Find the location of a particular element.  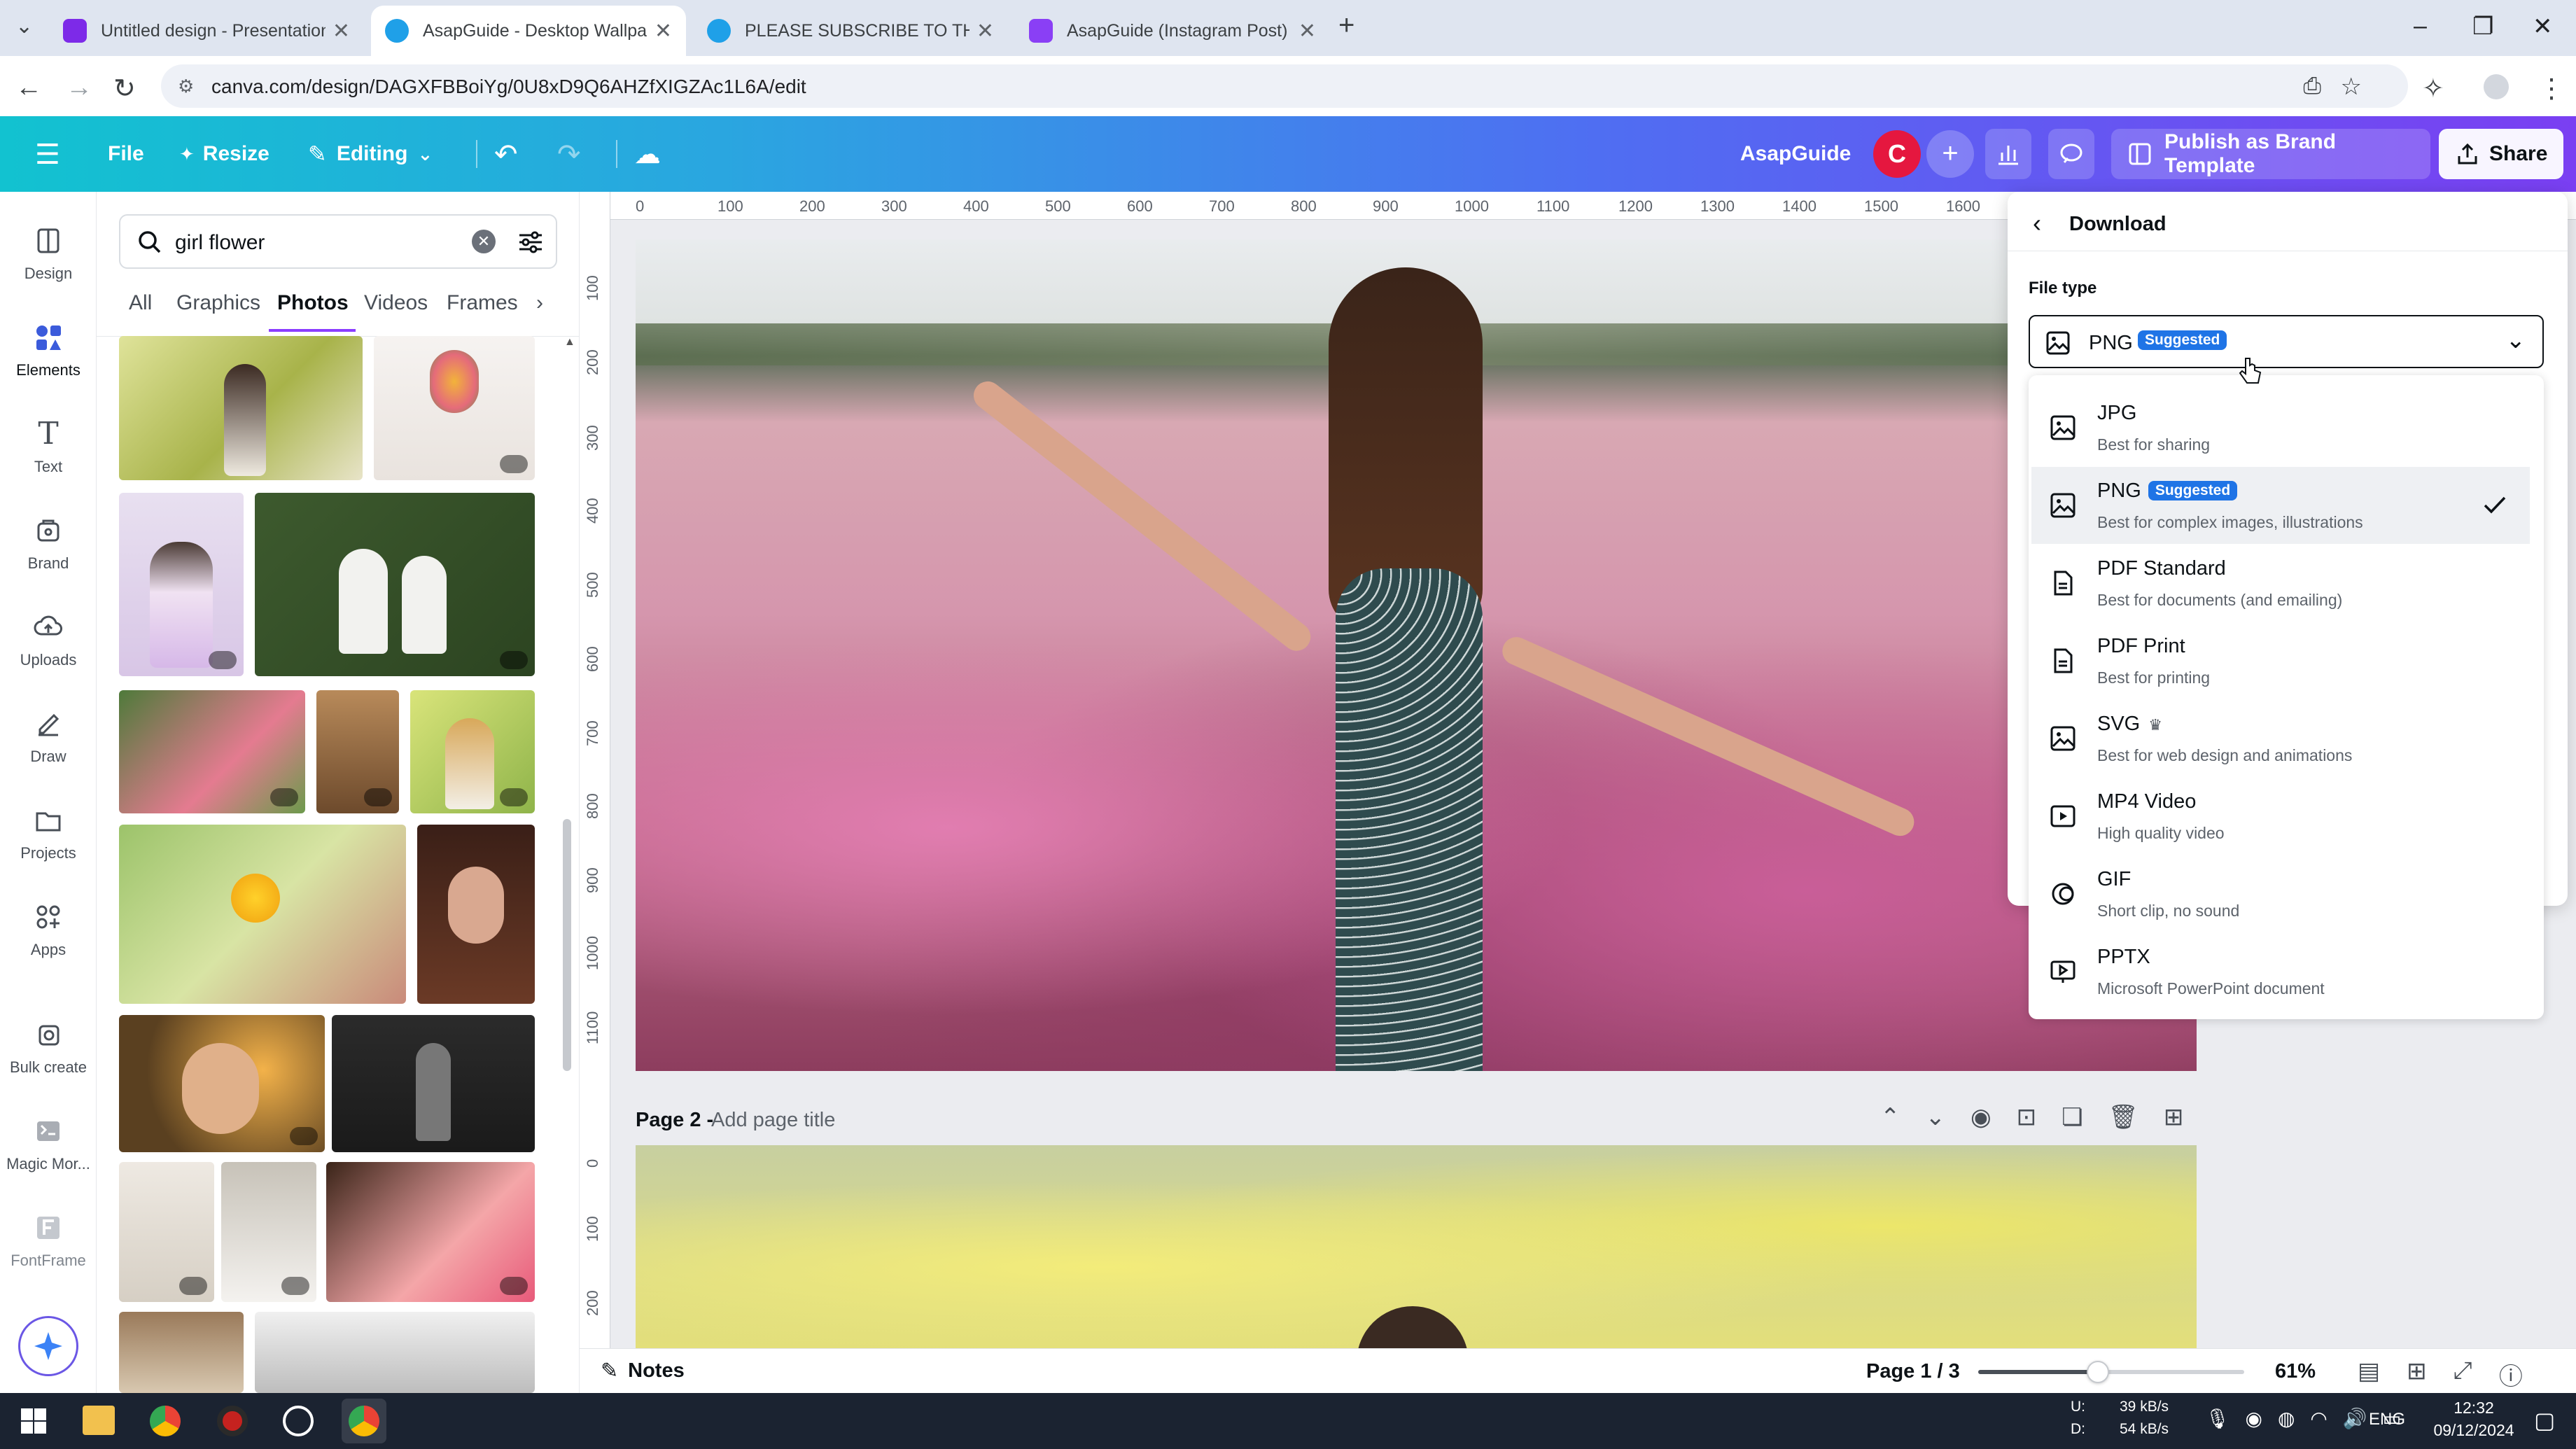

rail-item-projects: Projects is located at coordinates (48, 833).